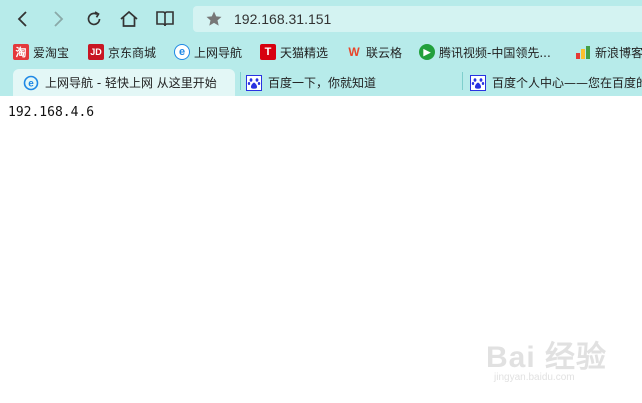  I want to click on bookmark-label: 爱淘宝, so click(51, 52).